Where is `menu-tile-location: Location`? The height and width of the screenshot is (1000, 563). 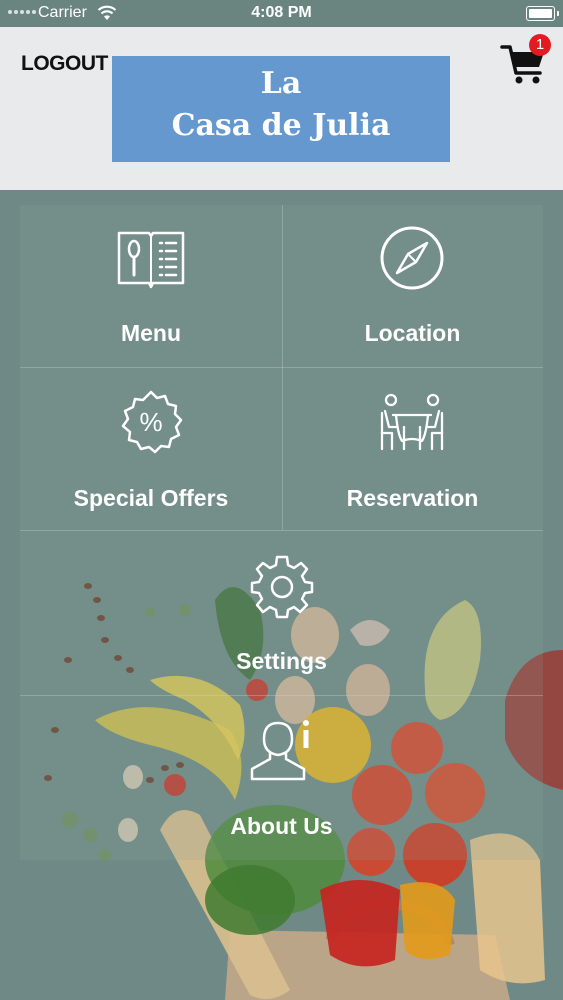 menu-tile-location: Location is located at coordinates (412, 286).